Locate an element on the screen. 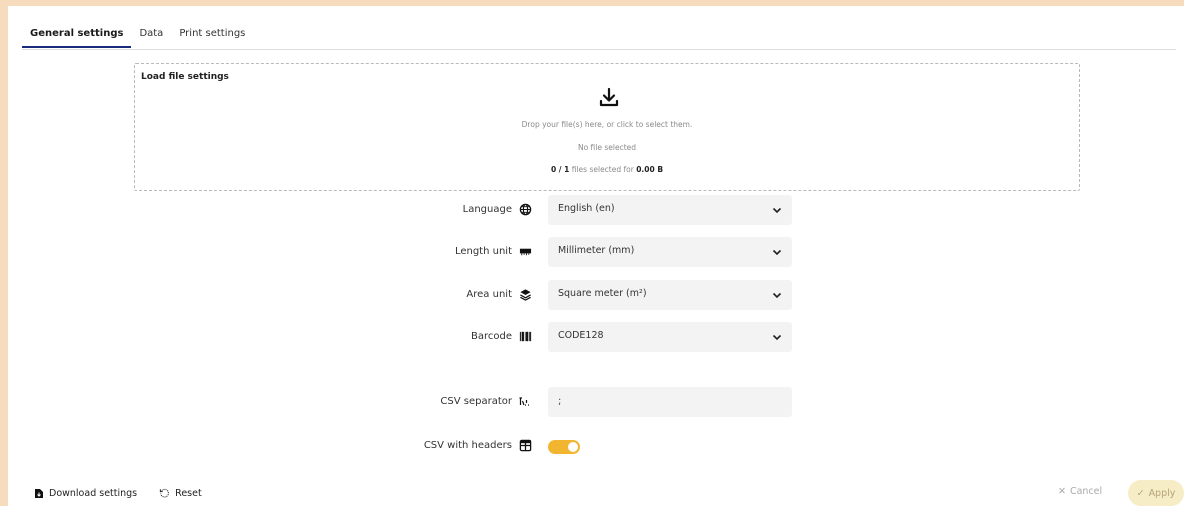  barcode-label: Barcode is located at coordinates (491, 336).